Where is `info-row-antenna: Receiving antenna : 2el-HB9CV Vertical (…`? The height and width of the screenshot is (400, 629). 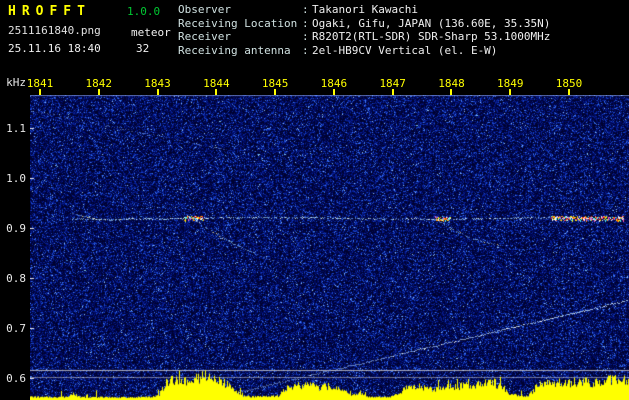
info-row-antenna: Receiving antenna : 2el-HB9CV Vertical (… is located at coordinates (364, 51).